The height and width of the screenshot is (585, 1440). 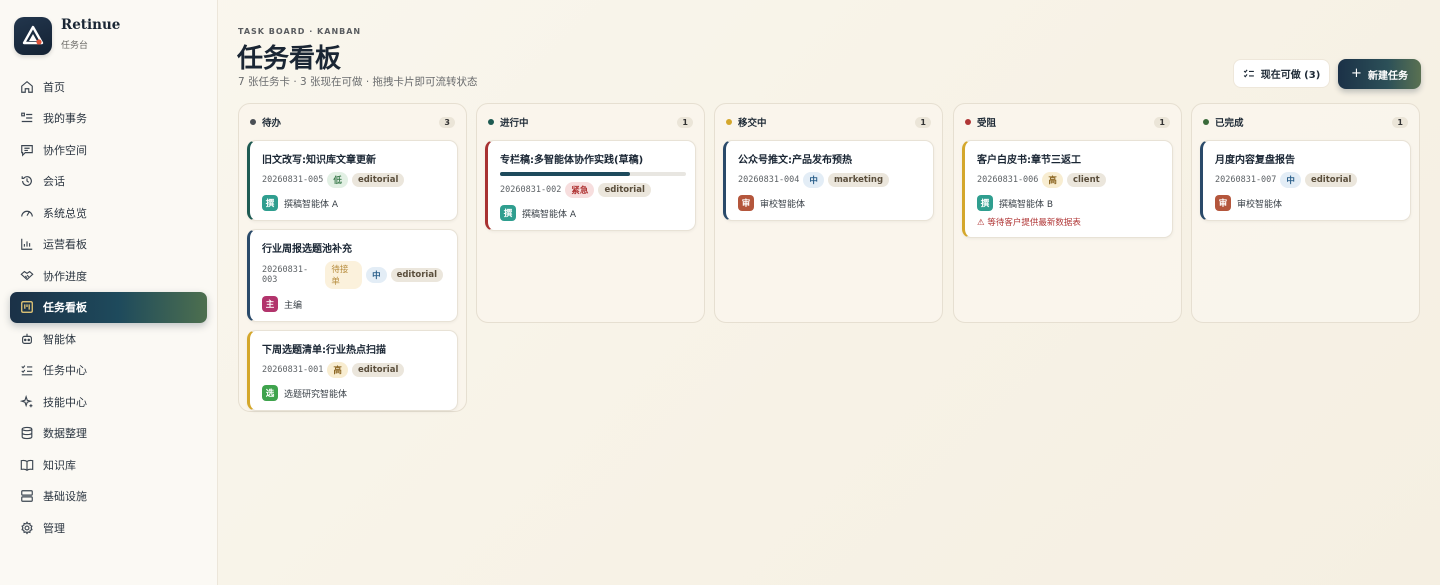 What do you see at coordinates (108, 402) in the screenshot?
I see `sidebar-item-skills: 技能中心` at bounding box center [108, 402].